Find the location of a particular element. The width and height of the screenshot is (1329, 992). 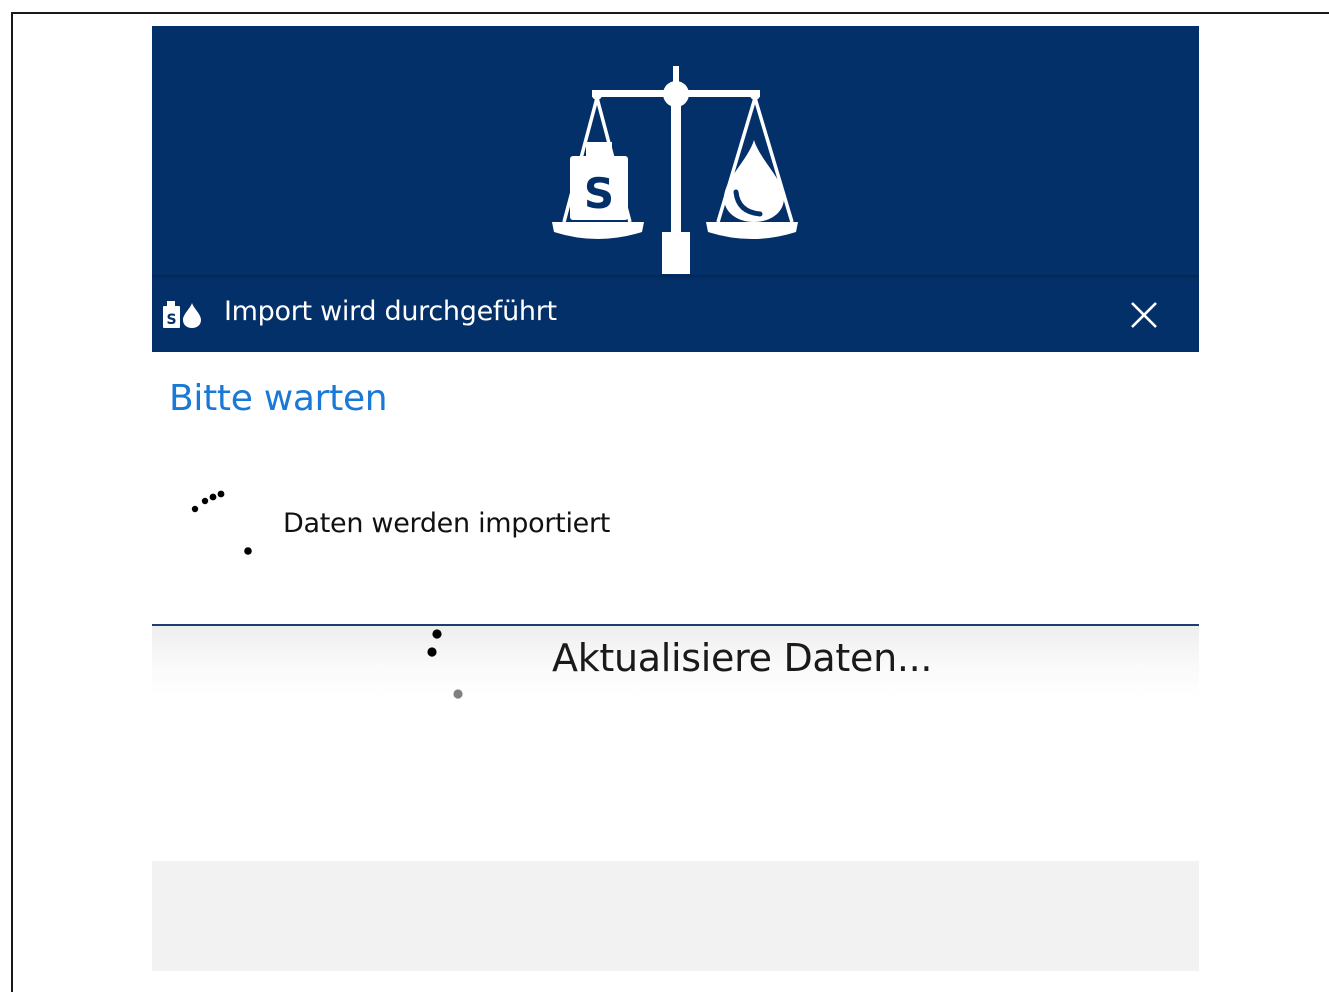

svg-text: S is located at coordinates (171, 320).